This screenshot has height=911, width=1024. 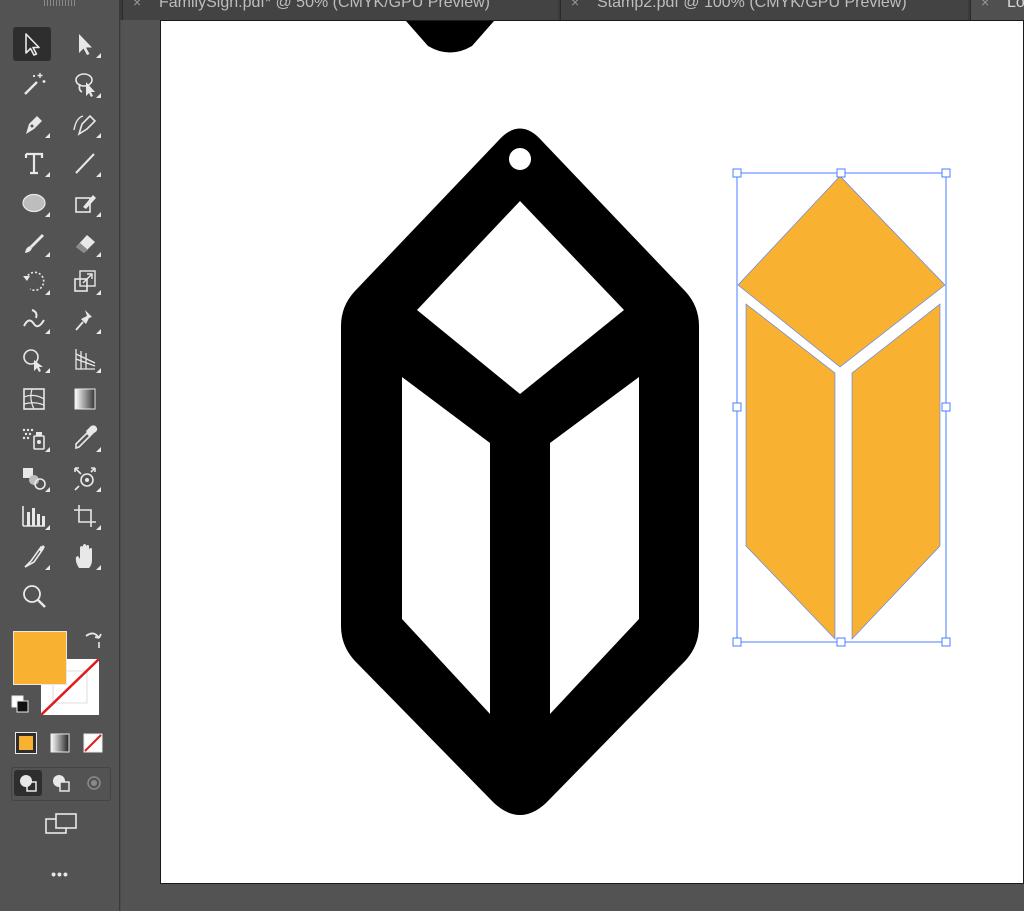 I want to click on draw-normal-button, so click(x=28, y=783).